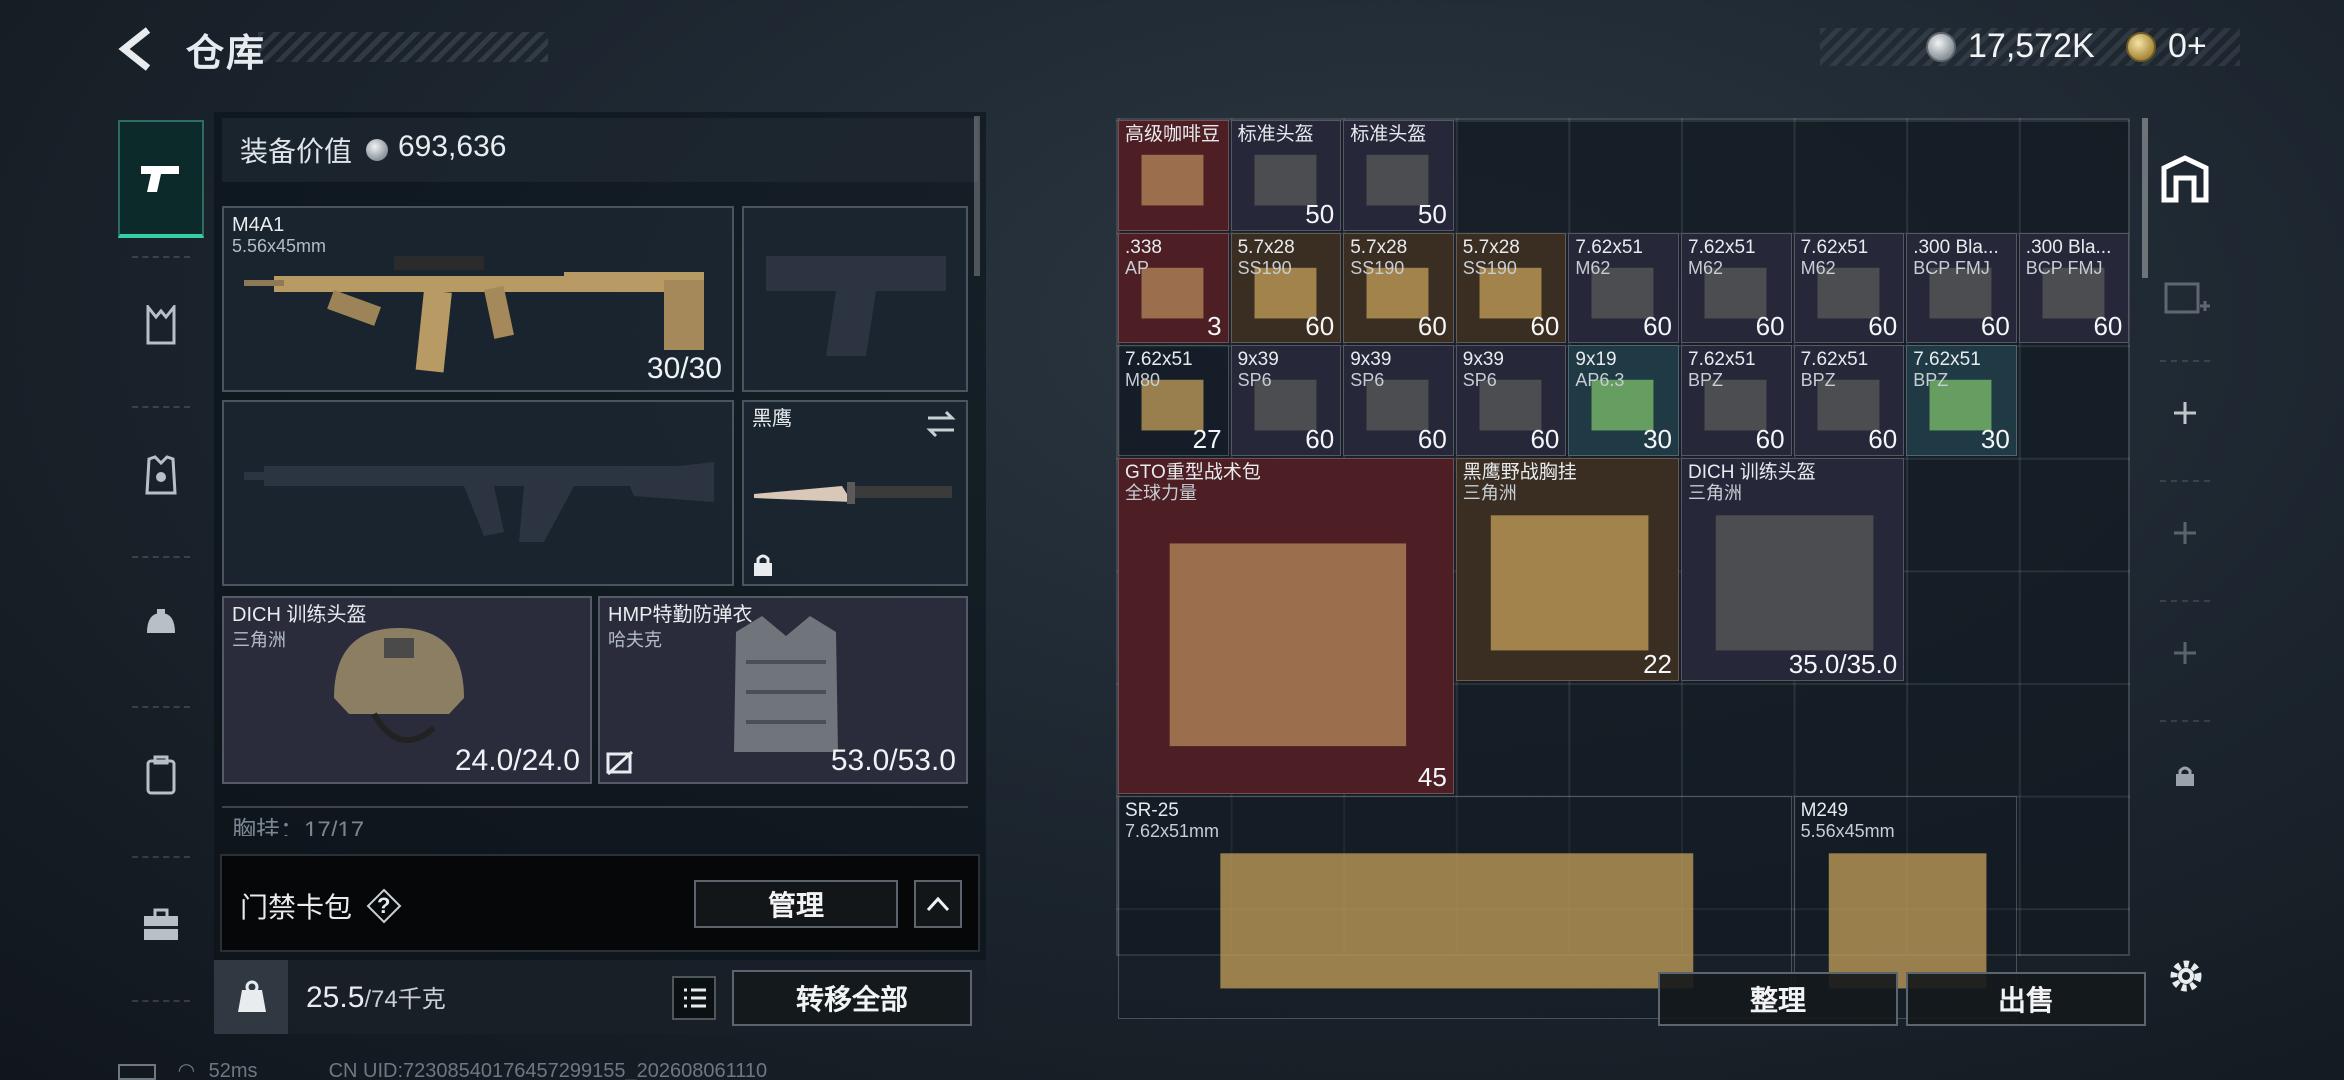  What do you see at coordinates (1173, 175) in the screenshot?
I see `stash-item: 高级咖啡豆` at bounding box center [1173, 175].